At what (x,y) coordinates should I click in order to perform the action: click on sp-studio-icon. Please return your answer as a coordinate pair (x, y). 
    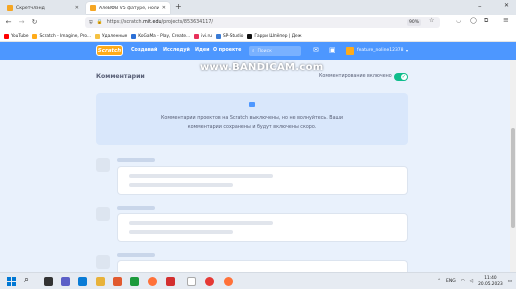
    Looking at the image, I should click on (218, 36).